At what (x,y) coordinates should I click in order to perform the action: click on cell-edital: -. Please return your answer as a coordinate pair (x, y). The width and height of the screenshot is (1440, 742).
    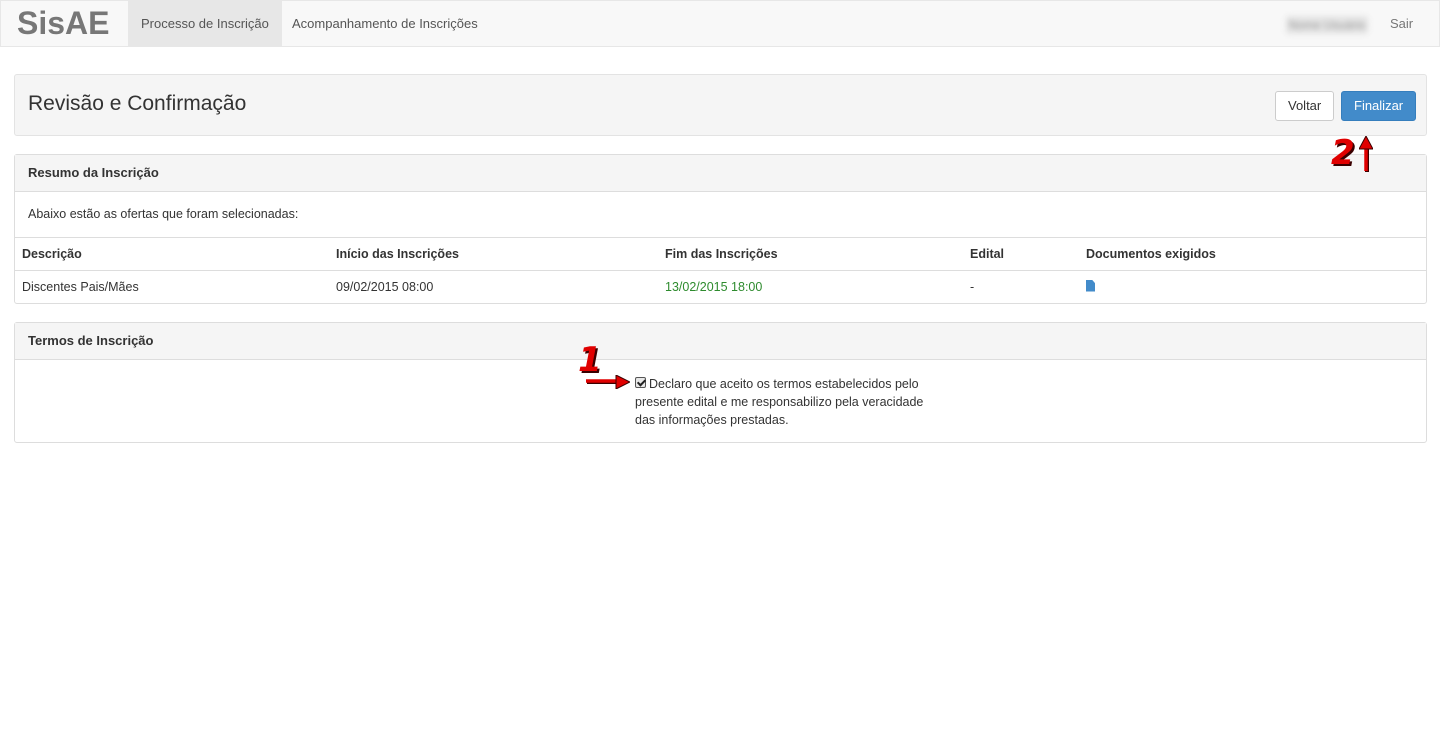
    Looking at the image, I should click on (972, 287).